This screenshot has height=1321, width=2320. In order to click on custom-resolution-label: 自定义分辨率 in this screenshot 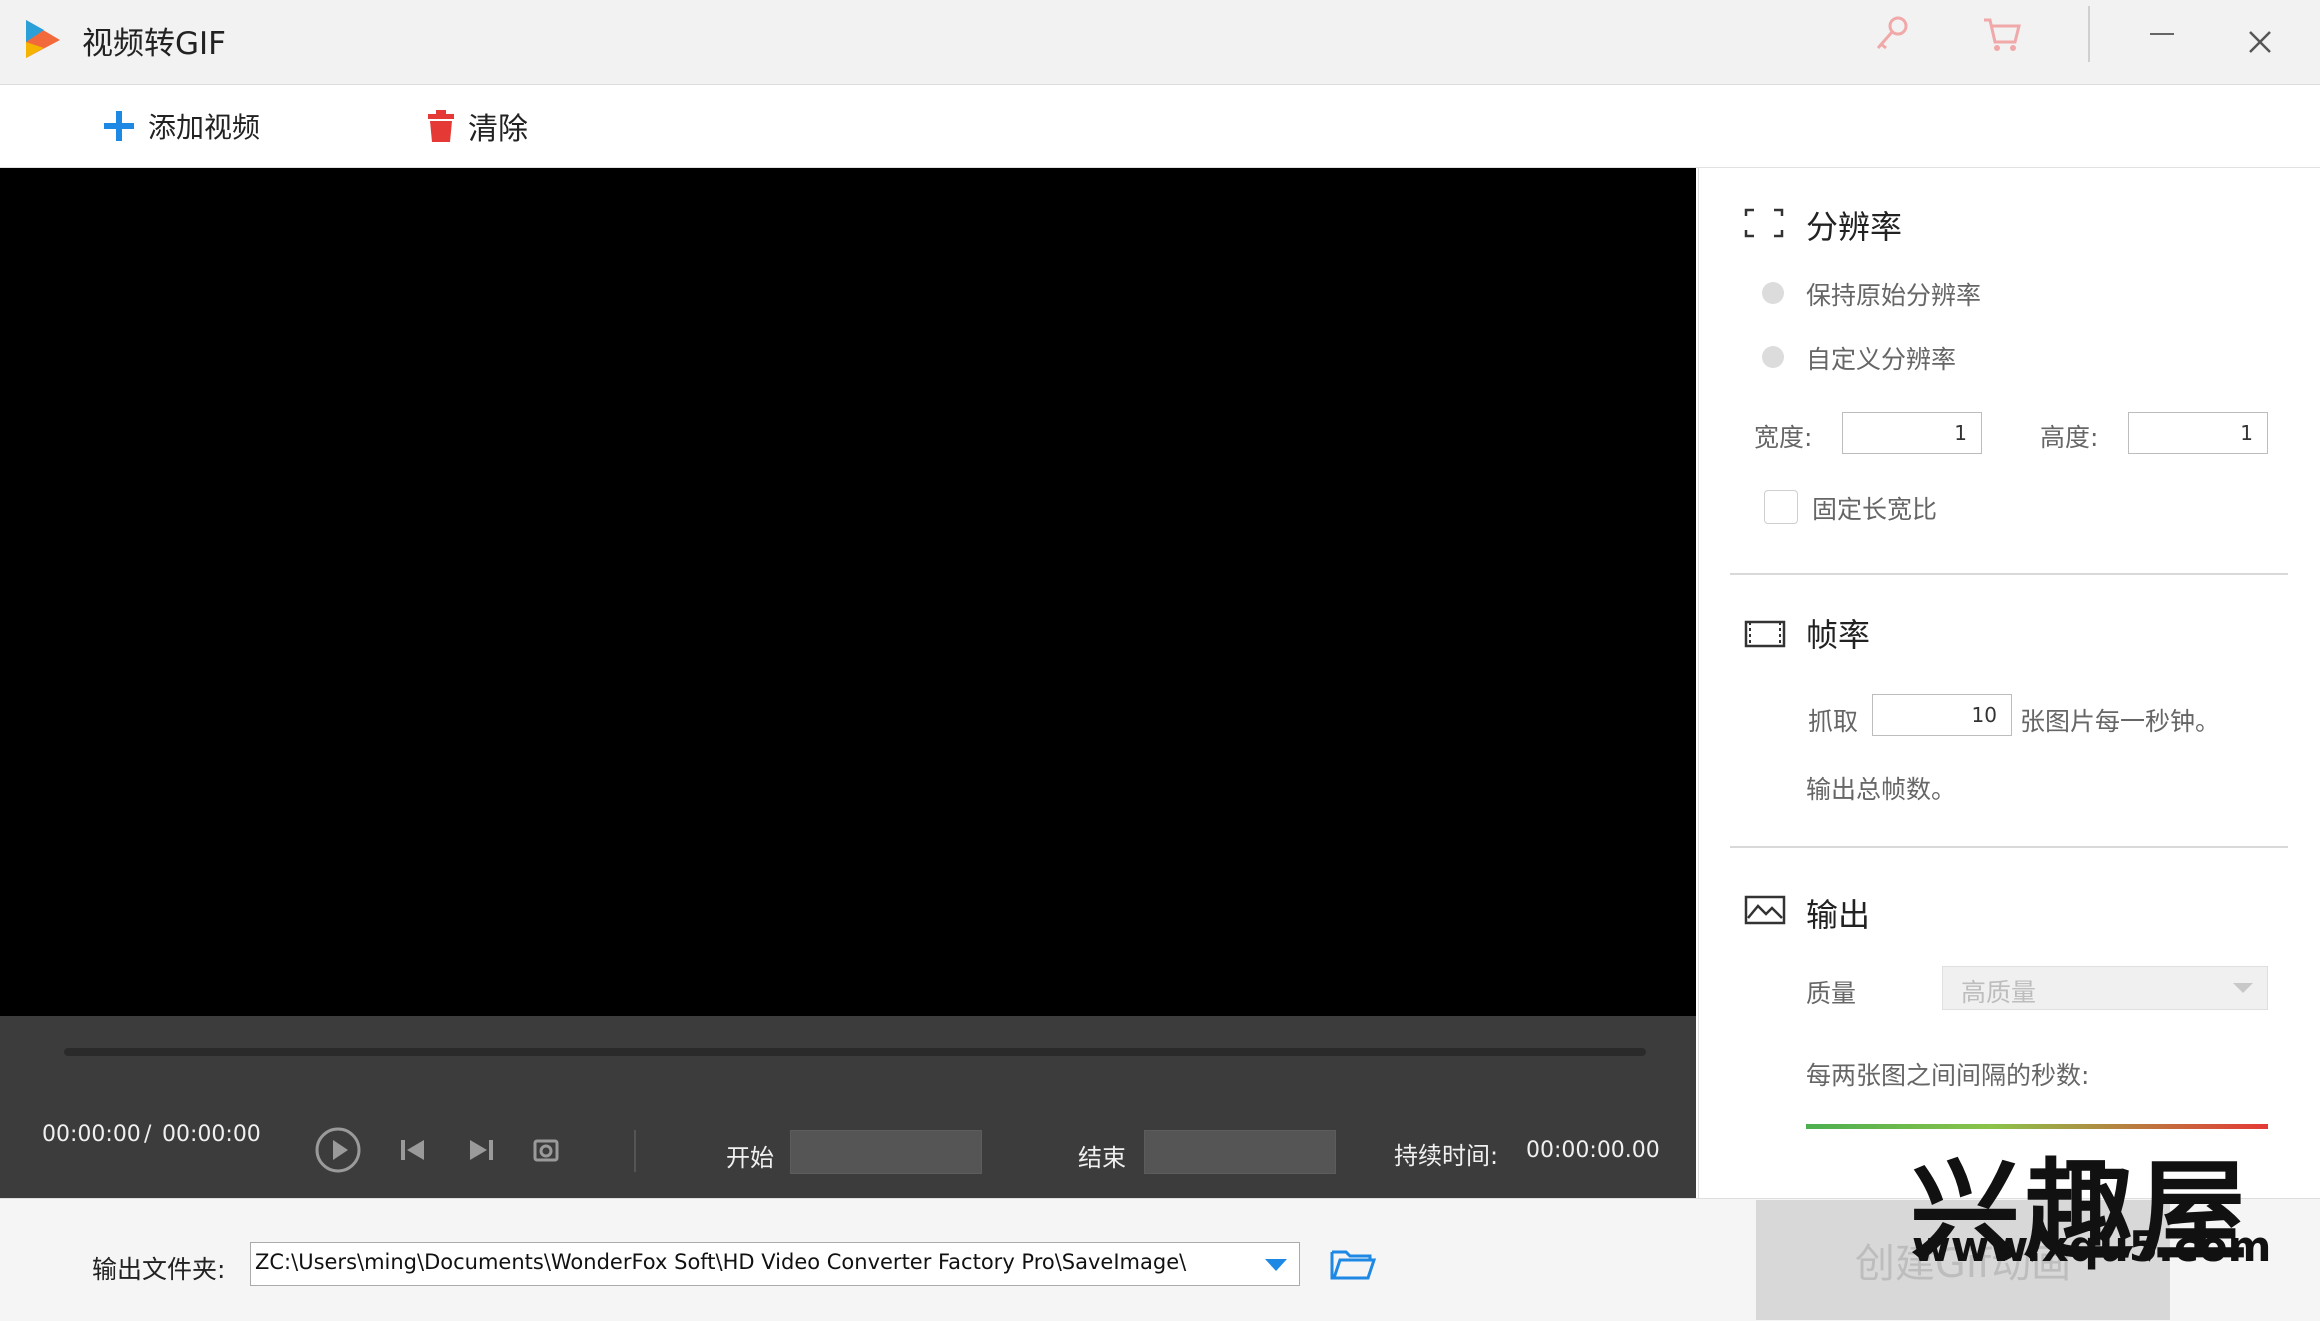, I will do `click(1881, 359)`.